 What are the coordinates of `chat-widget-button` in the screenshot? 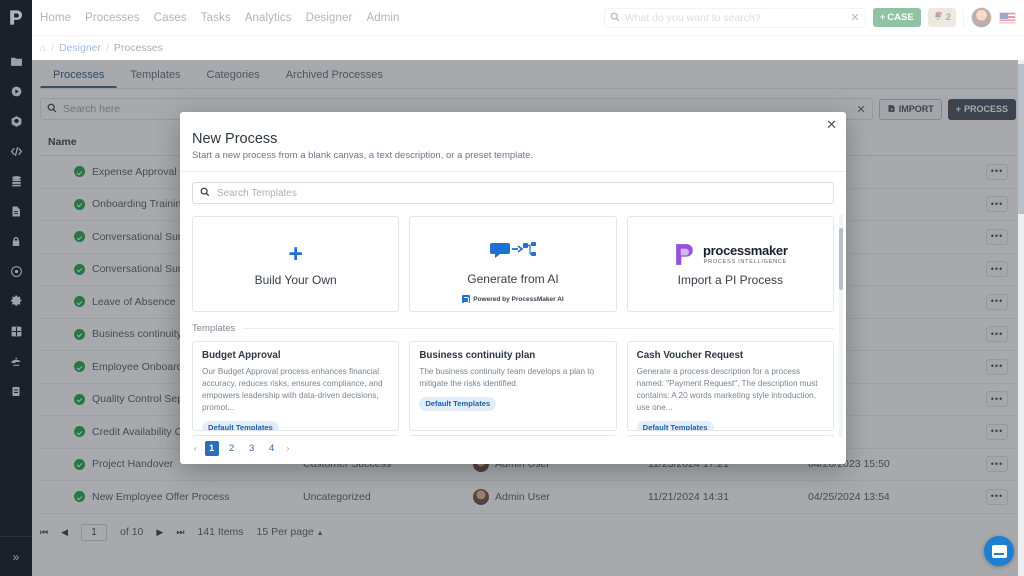 It's located at (999, 551).